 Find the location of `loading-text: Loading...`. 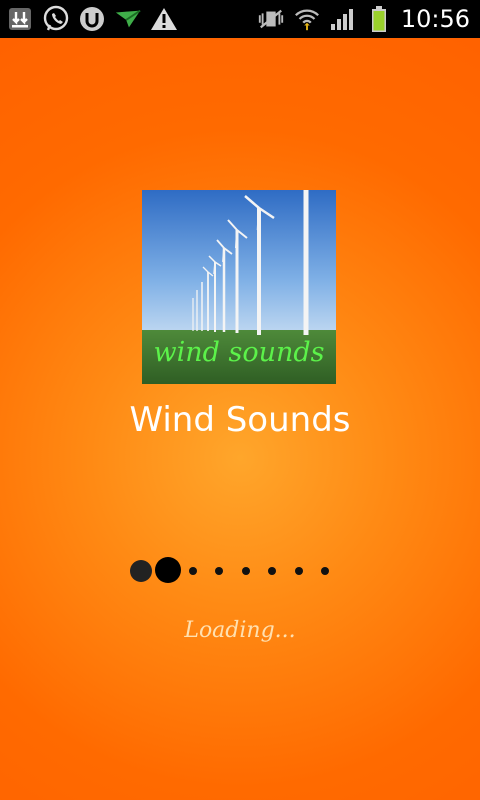

loading-text: Loading... is located at coordinates (240, 630).